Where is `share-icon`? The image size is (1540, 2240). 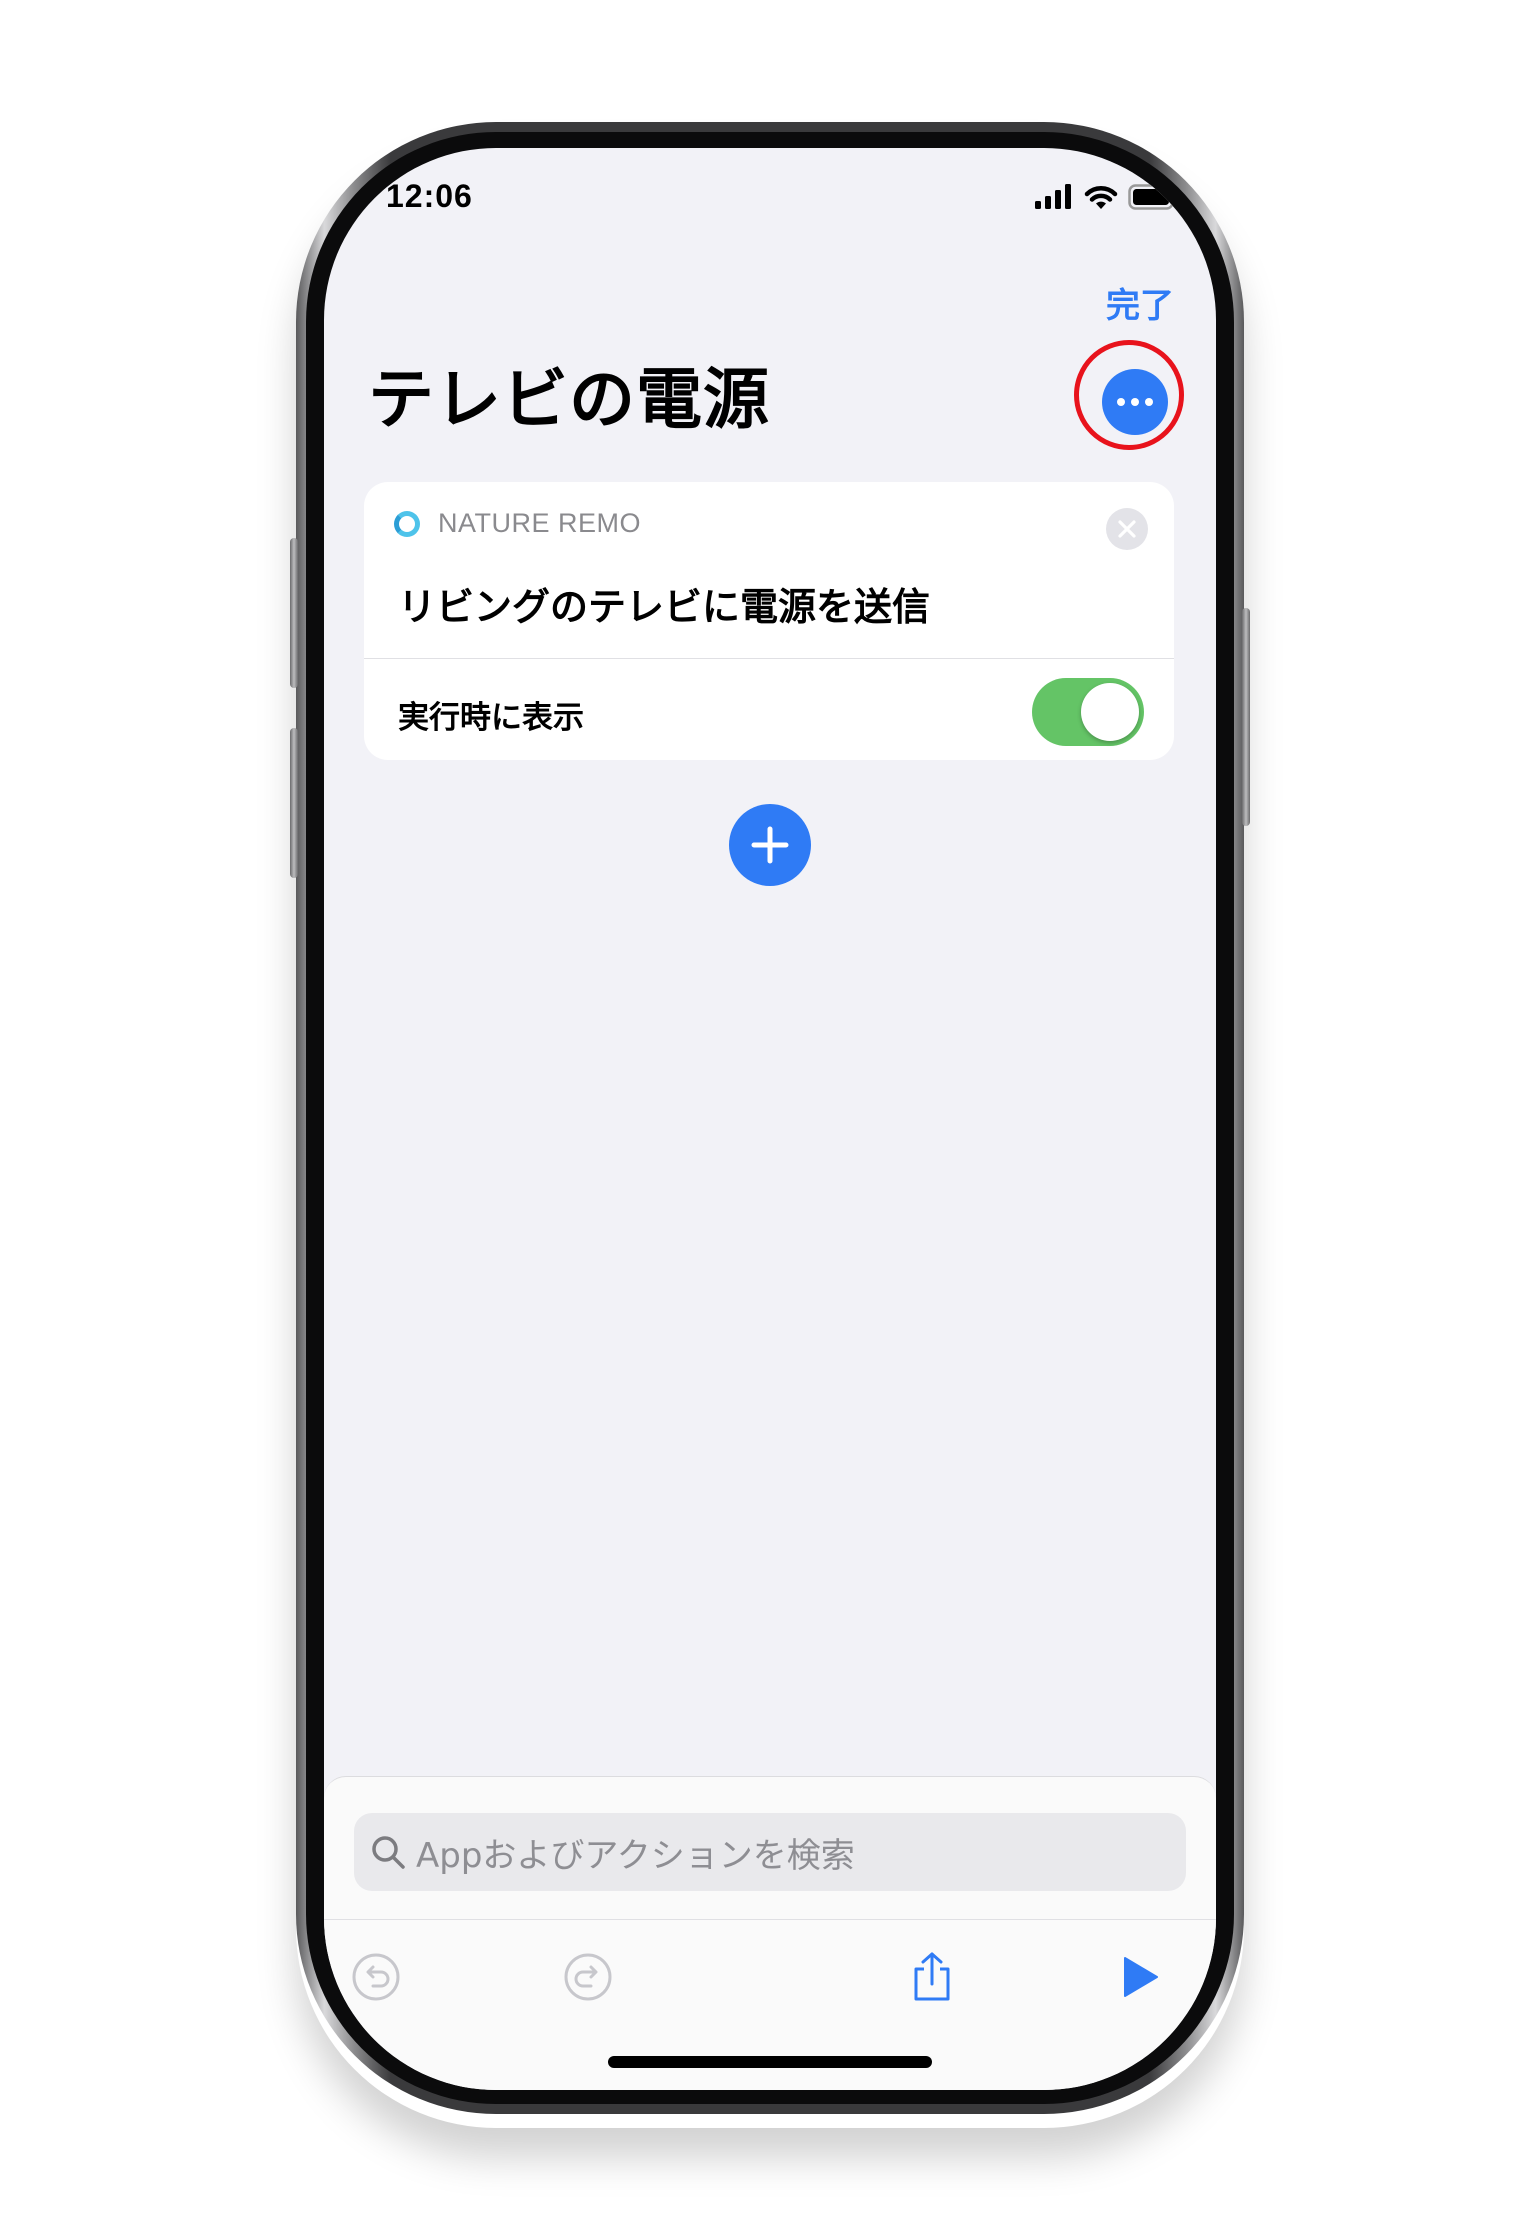 share-icon is located at coordinates (932, 1976).